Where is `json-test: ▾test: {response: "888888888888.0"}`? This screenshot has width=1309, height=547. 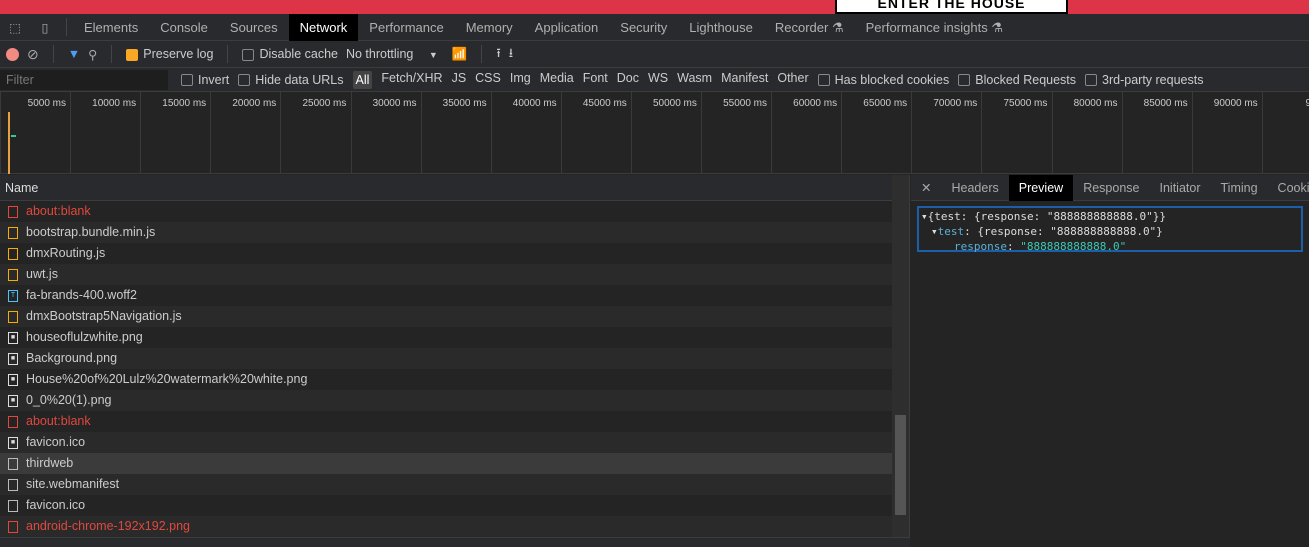 json-test: ▾test: {response: "888888888888.0"} is located at coordinates (1110, 231).